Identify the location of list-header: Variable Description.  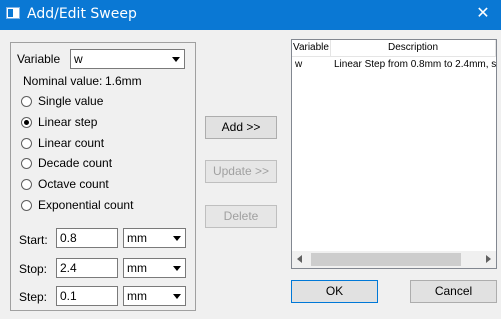
(394, 48).